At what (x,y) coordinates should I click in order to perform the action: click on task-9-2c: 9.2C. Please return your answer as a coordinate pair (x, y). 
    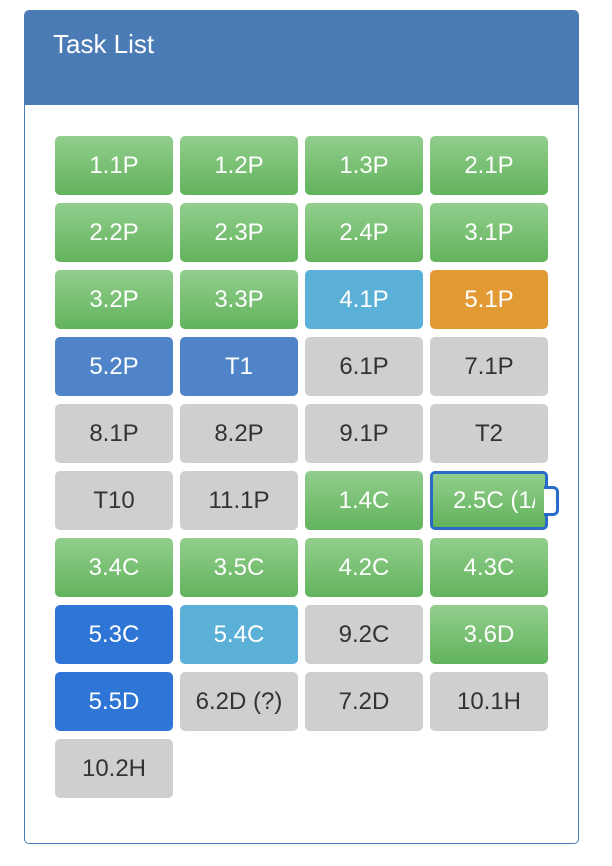
    Looking at the image, I should click on (364, 634).